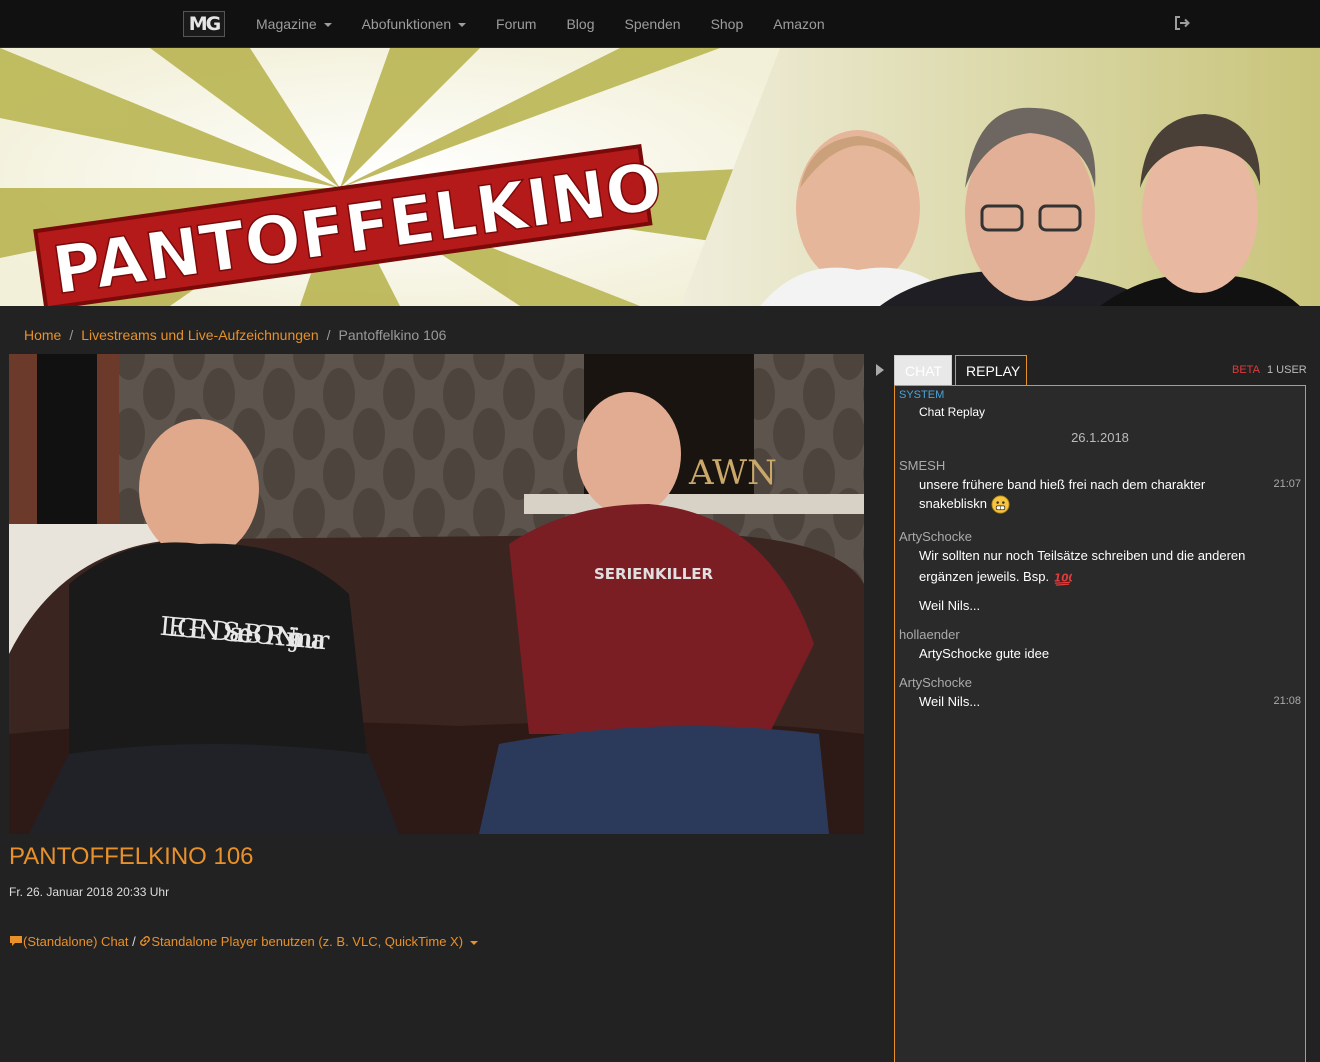  Describe the element at coordinates (42, 335) in the screenshot. I see `breadcrumb-home: Home` at that location.